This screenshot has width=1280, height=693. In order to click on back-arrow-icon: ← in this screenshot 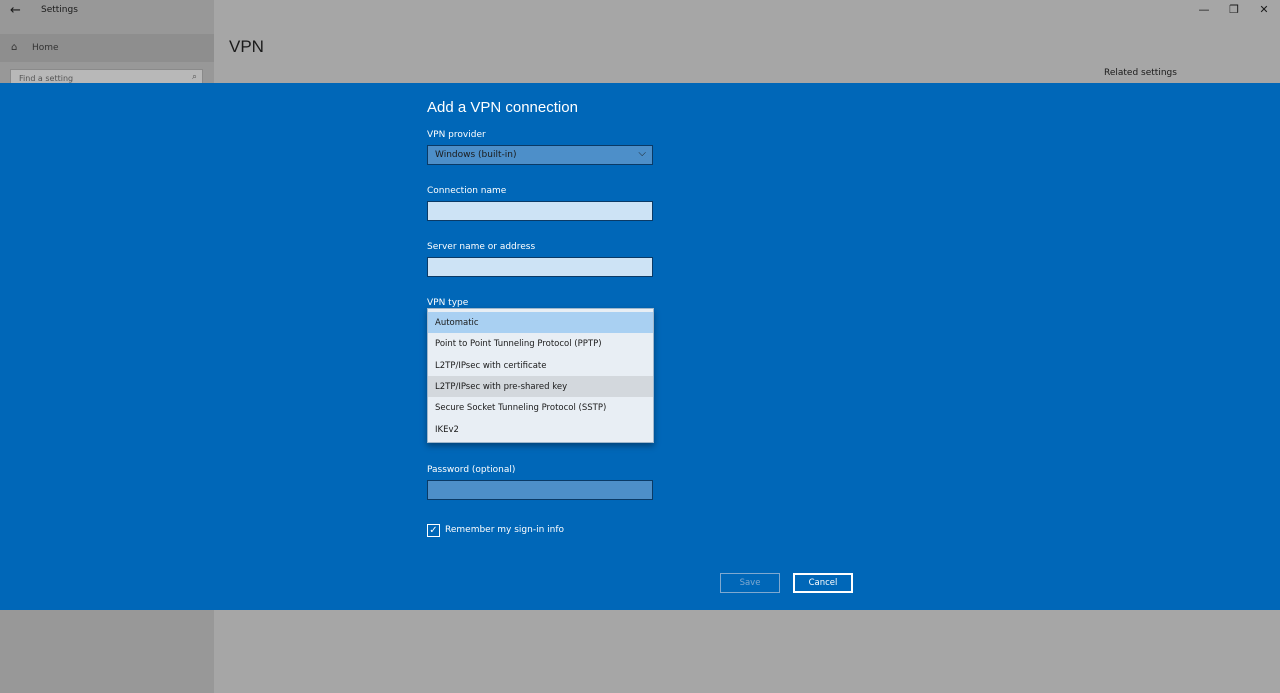, I will do `click(15, 10)`.